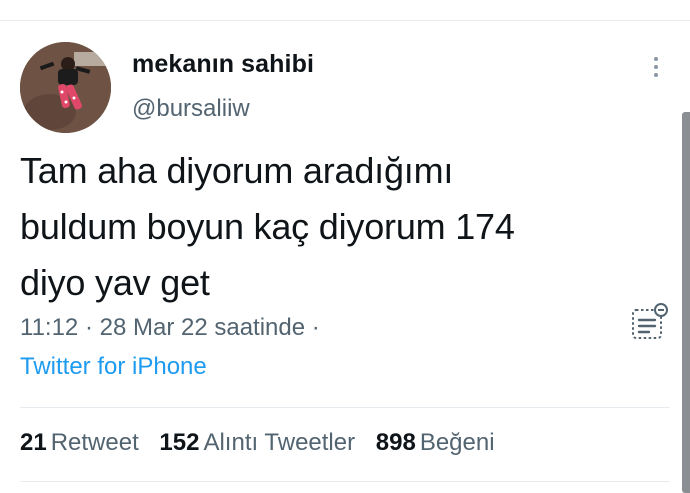  I want to click on scrollbar, so click(686, 302).